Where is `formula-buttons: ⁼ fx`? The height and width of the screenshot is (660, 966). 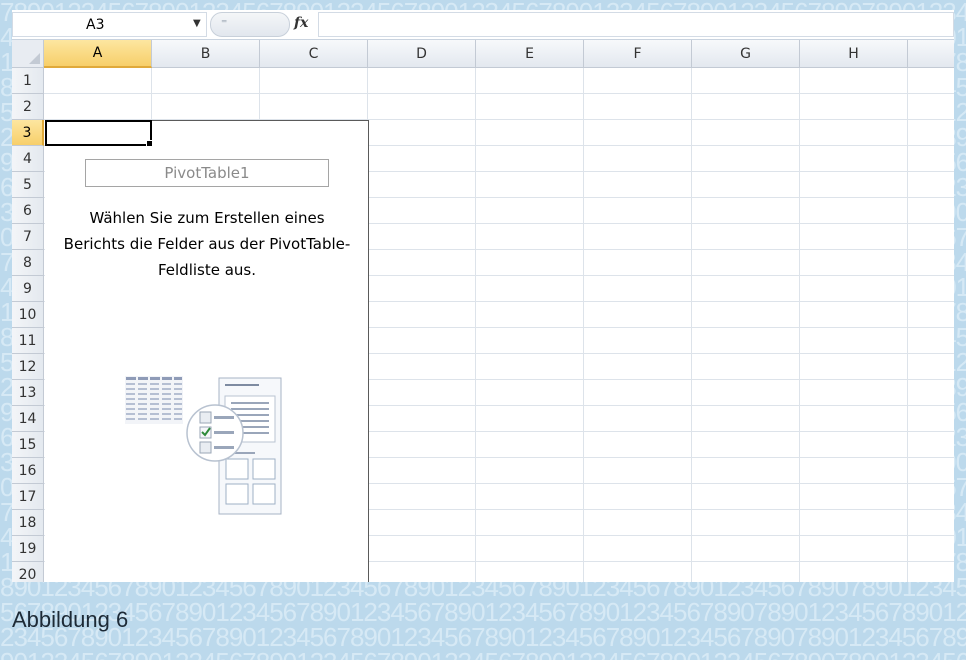
formula-buttons: ⁼ fx is located at coordinates (265, 24).